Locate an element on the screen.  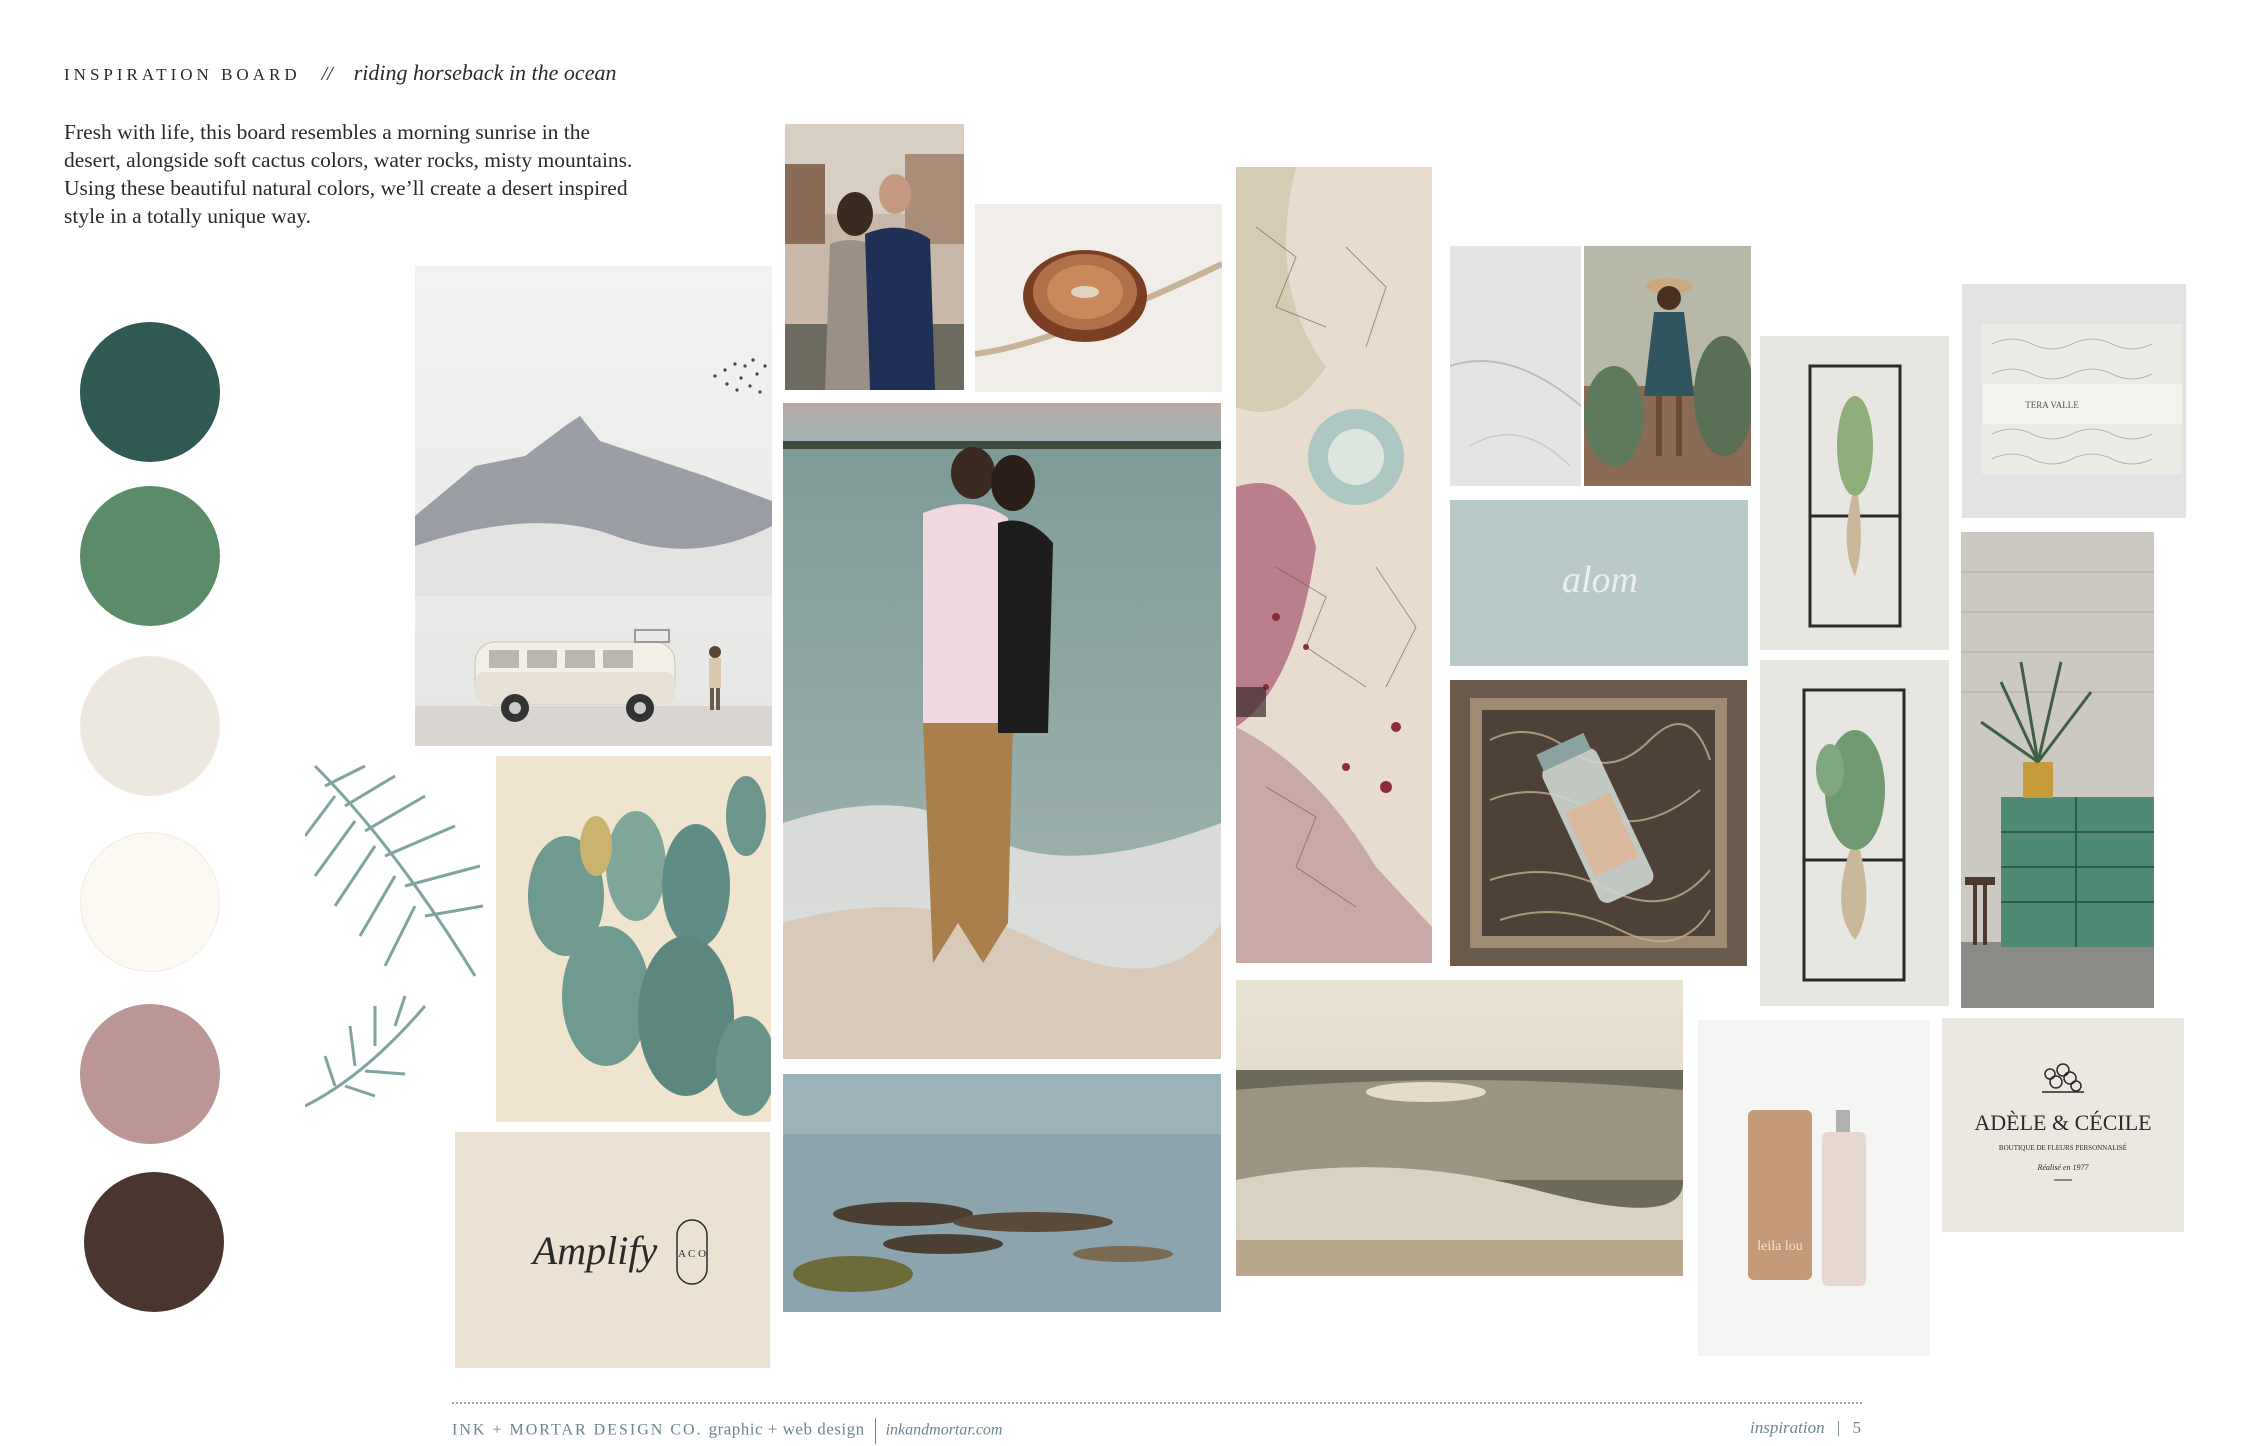
footer-website-link: inkandmortar.com is located at coordinates (944, 1430).